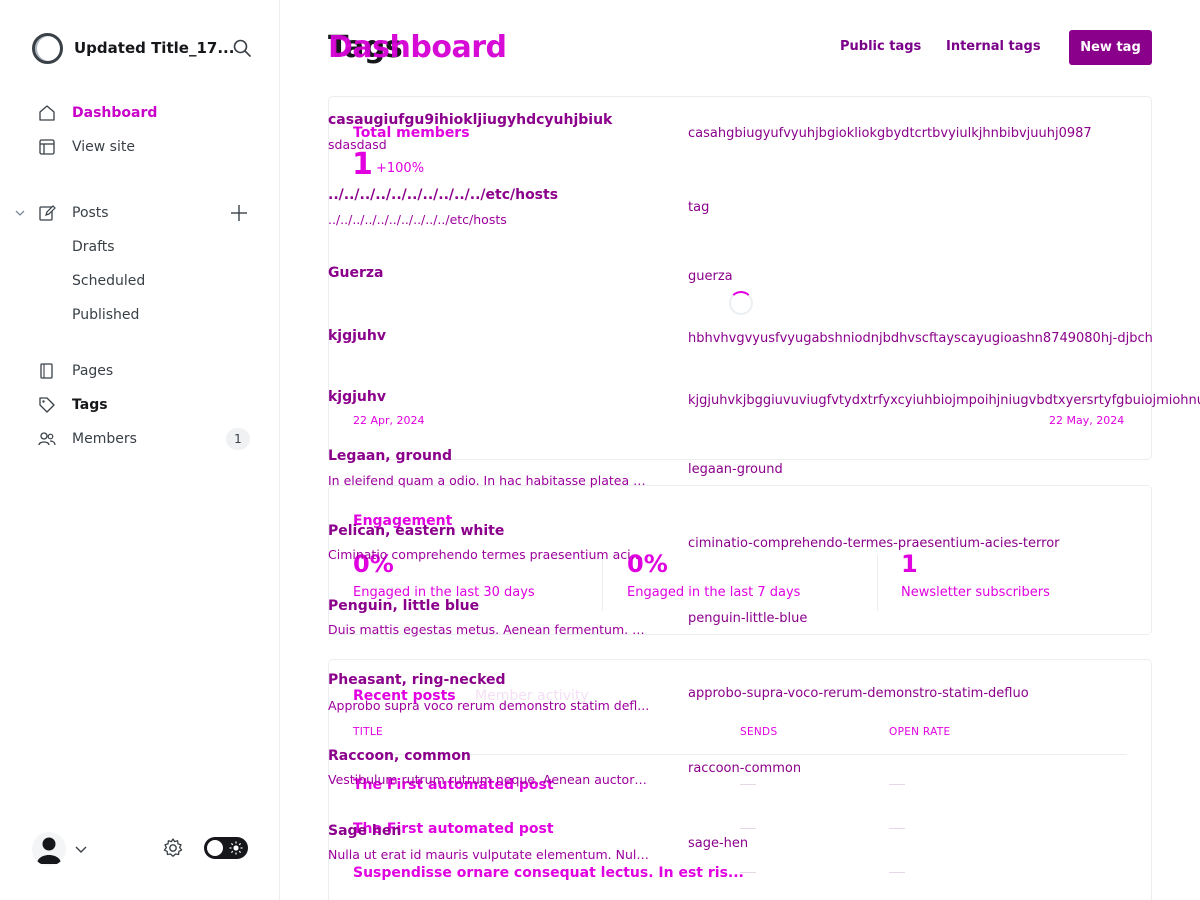  I want to click on tag-slug: tag, so click(699, 207).